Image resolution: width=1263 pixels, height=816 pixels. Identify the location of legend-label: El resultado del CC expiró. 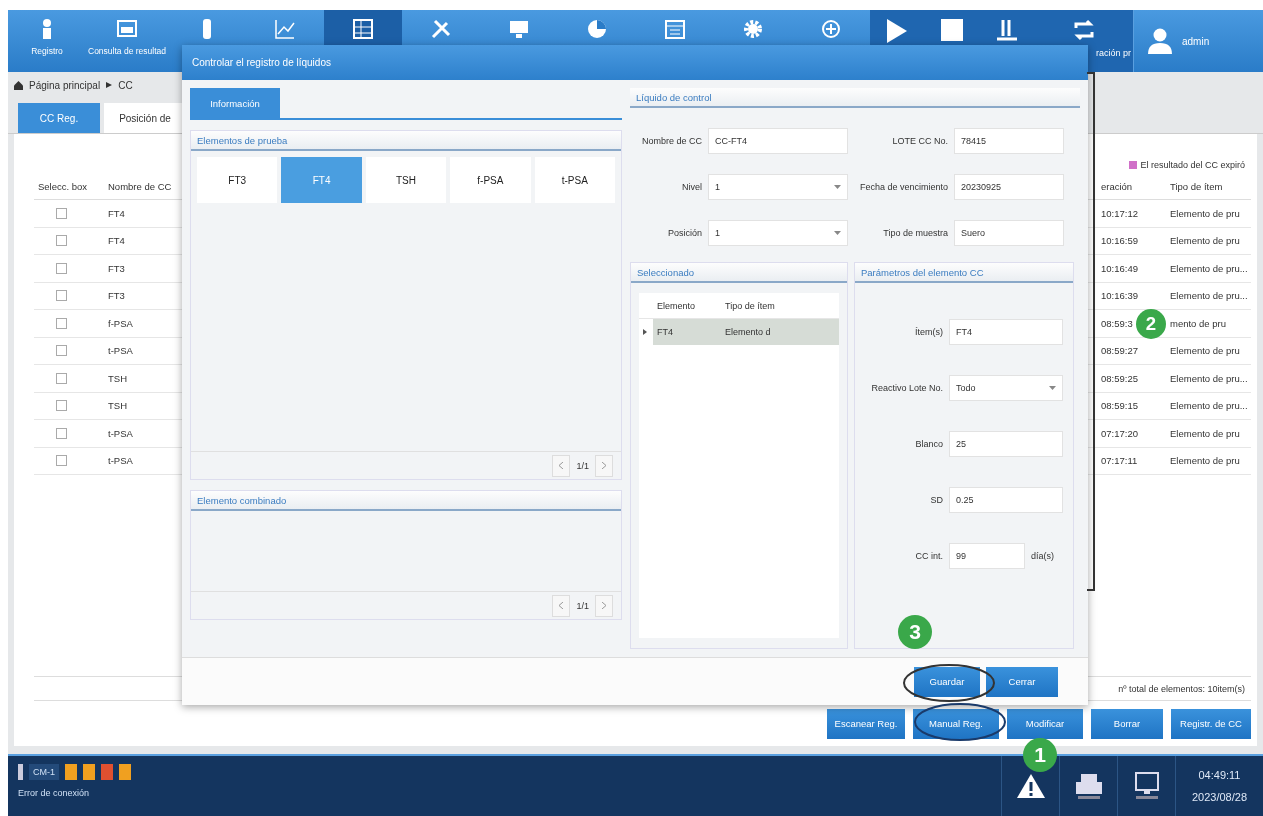
(1192, 165).